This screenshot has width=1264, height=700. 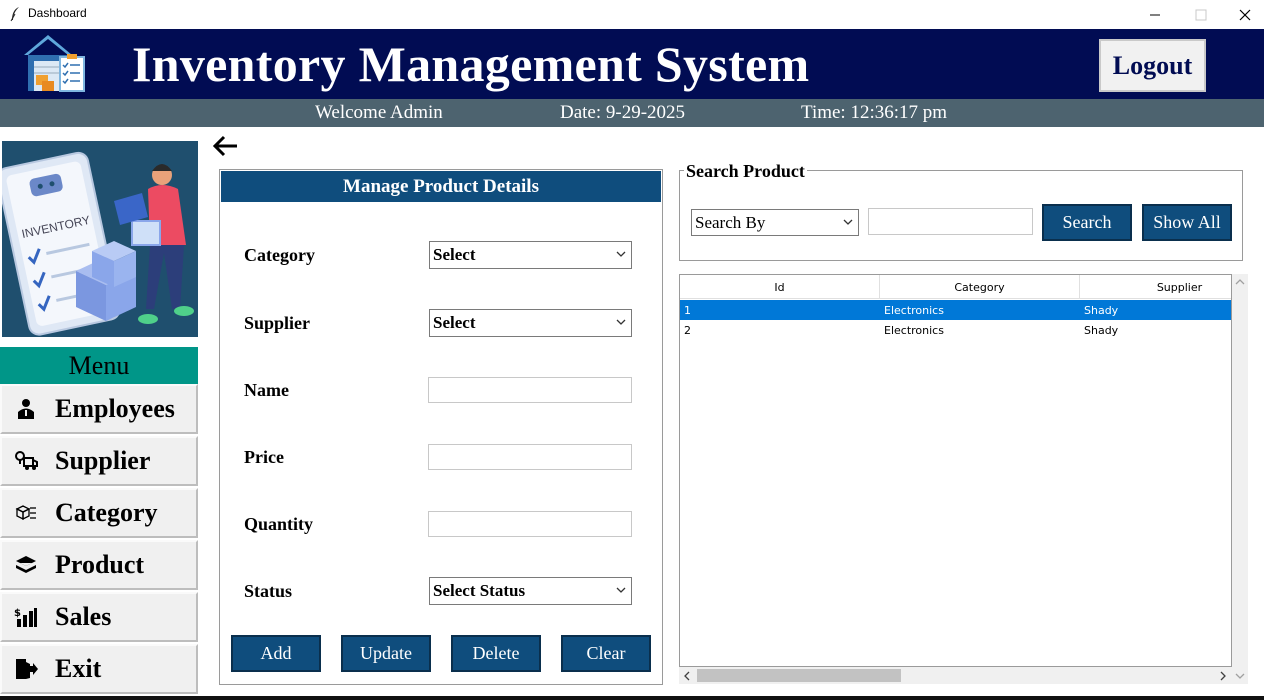 I want to click on welcome-text: Welcome Admin, so click(x=379, y=112).